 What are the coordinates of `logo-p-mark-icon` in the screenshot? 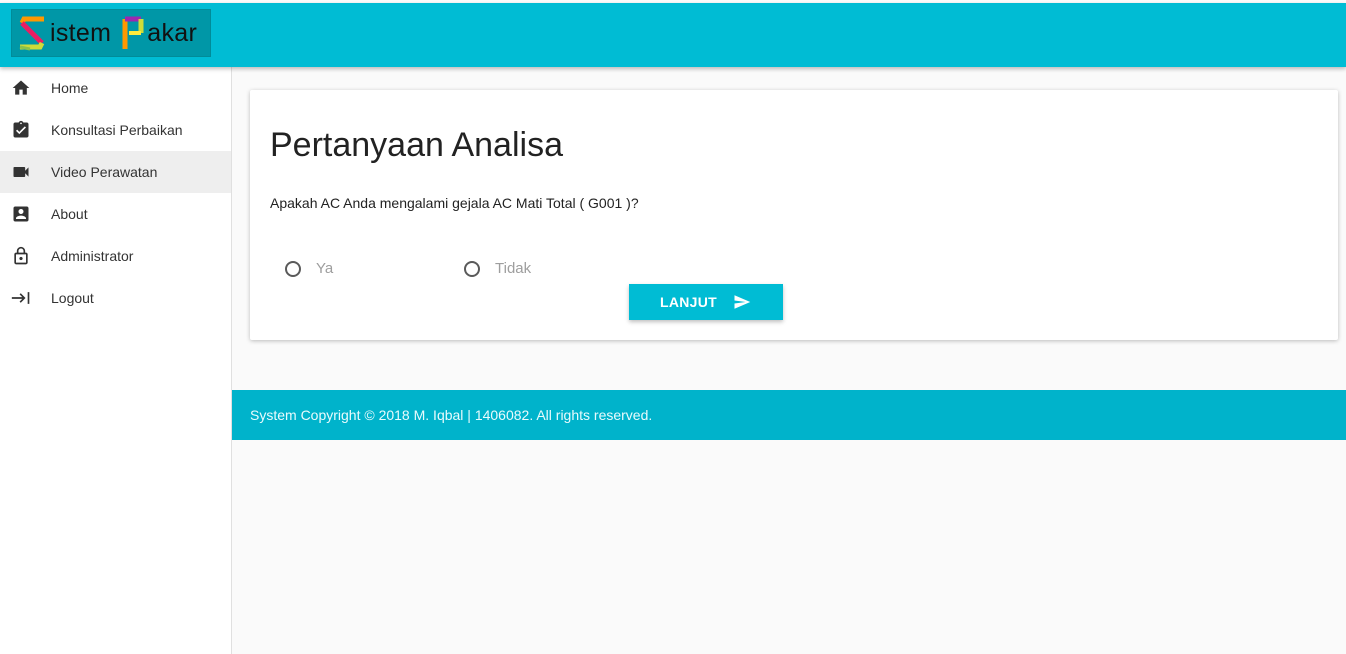 It's located at (133, 32).